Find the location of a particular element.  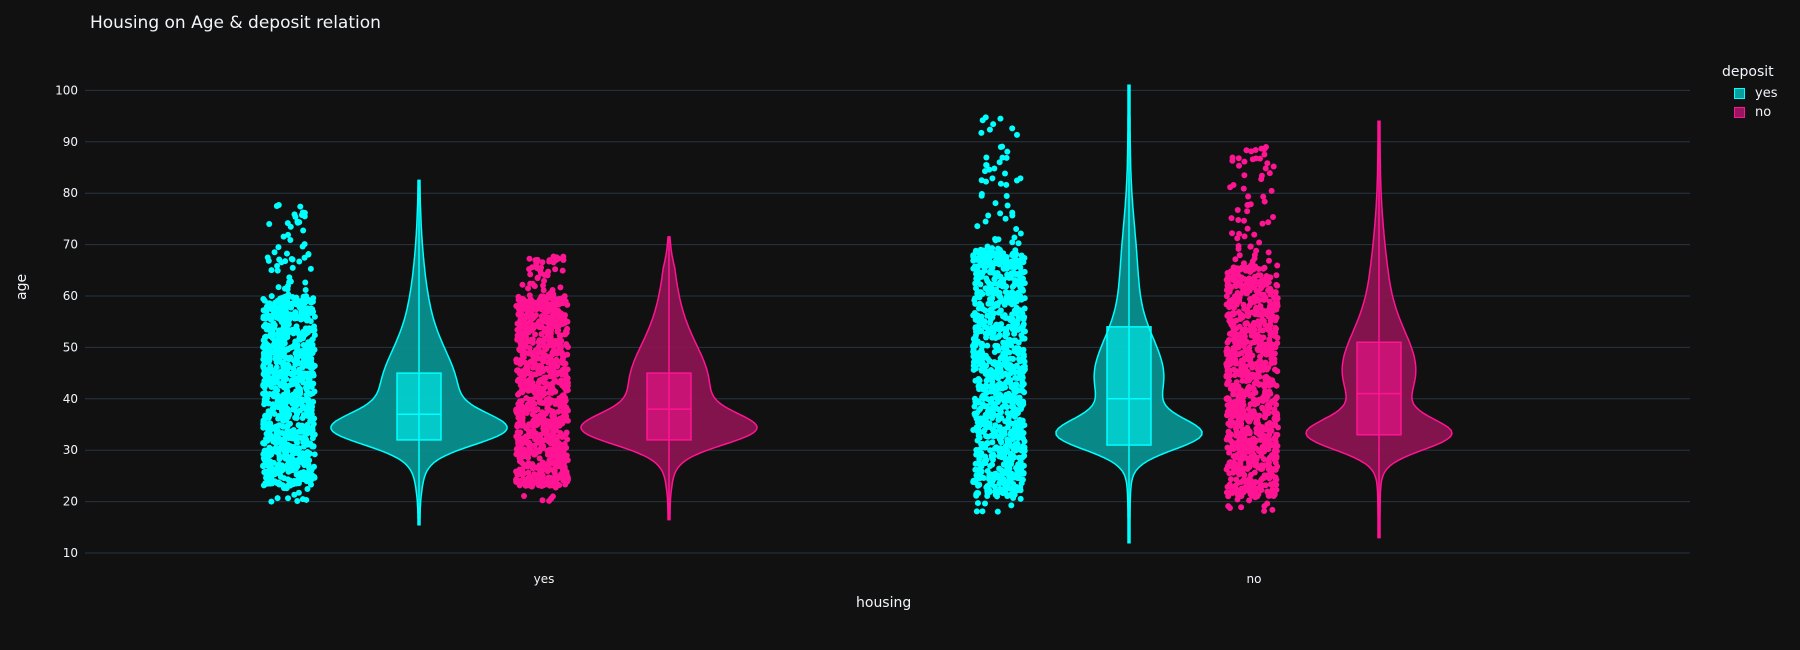

x-axis-label: housing is located at coordinates (884, 603).